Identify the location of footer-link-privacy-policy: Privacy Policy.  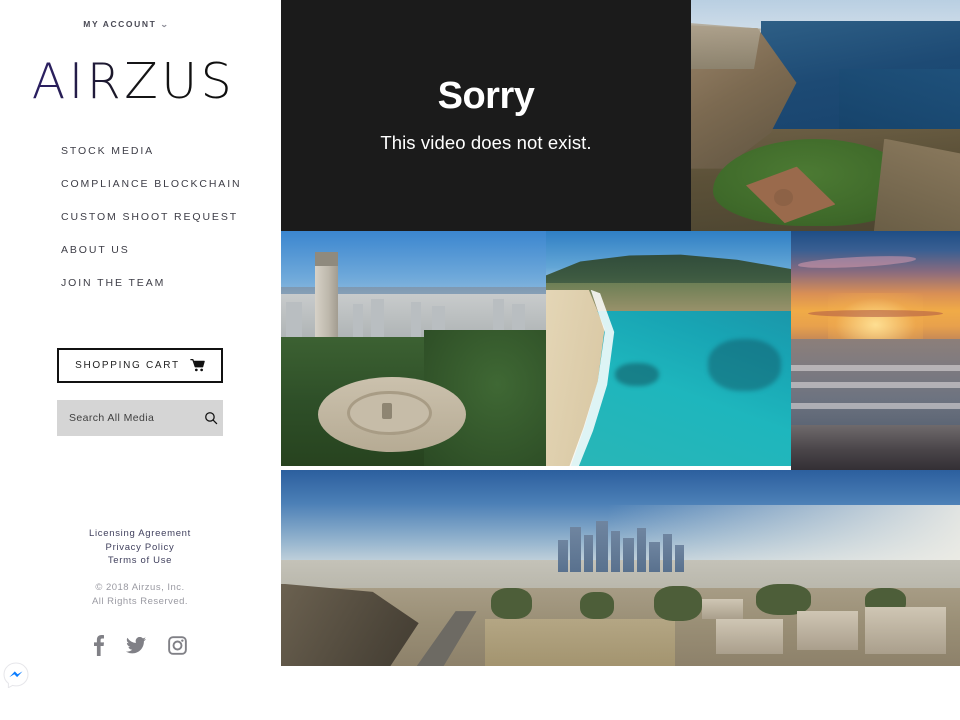
(140, 548).